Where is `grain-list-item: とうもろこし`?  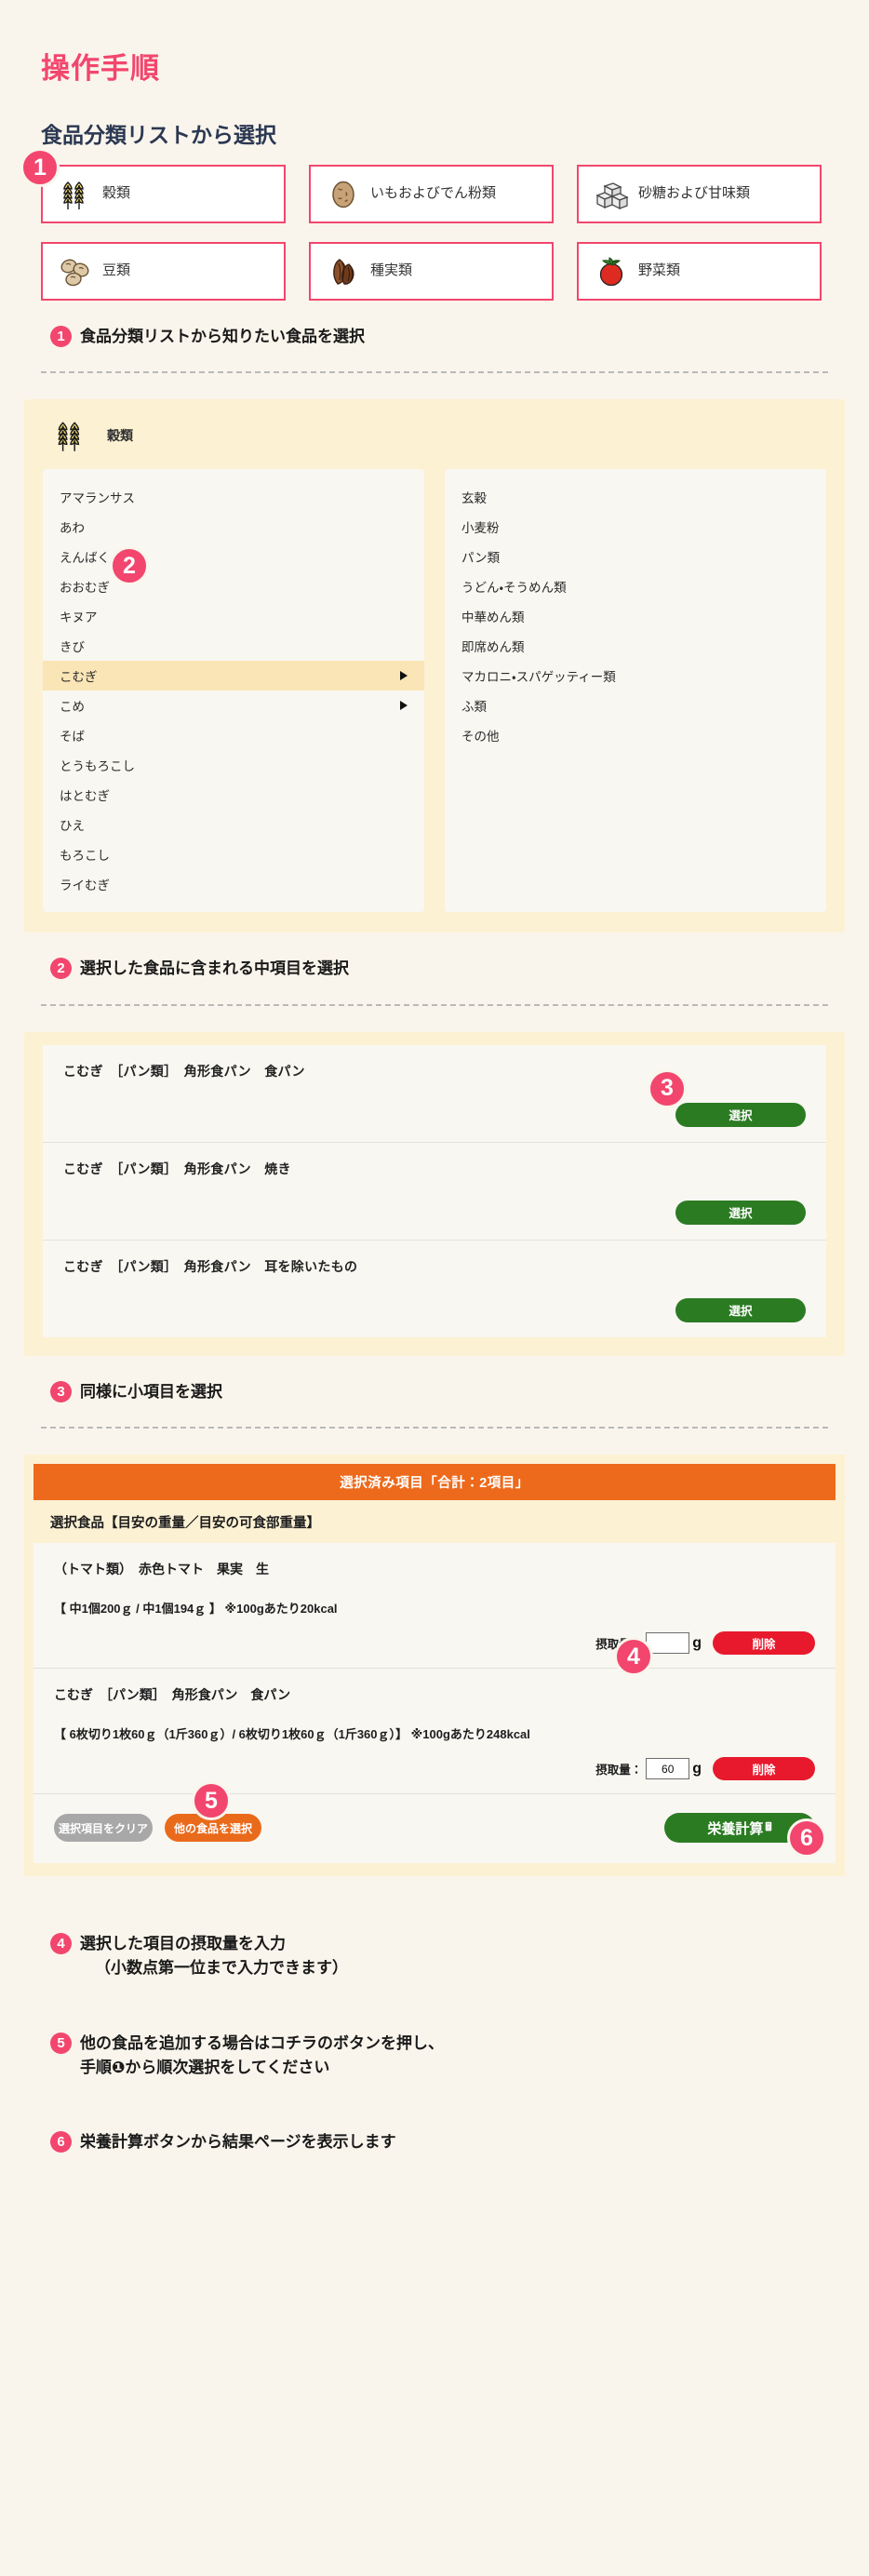 grain-list-item: とうもろこし is located at coordinates (234, 765).